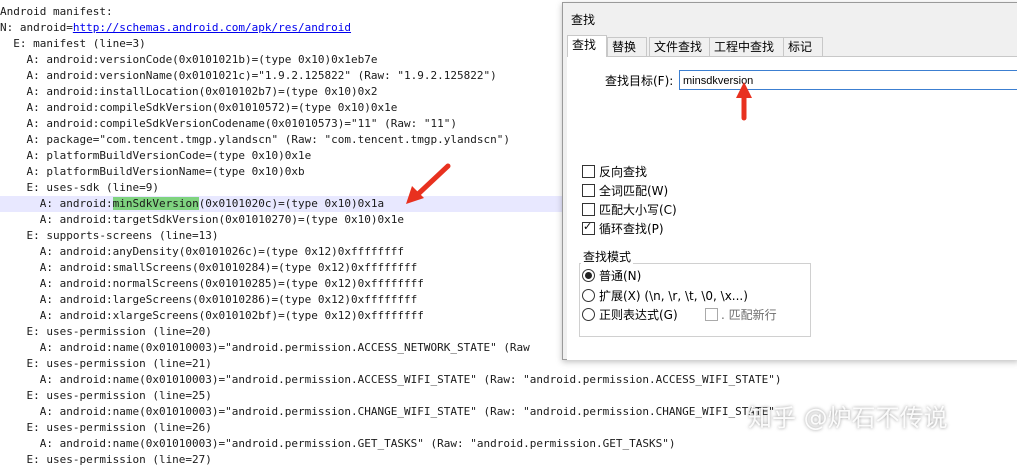 The image size is (1017, 468). I want to click on mode-regex-label: 正则表达式(G), so click(638, 315).